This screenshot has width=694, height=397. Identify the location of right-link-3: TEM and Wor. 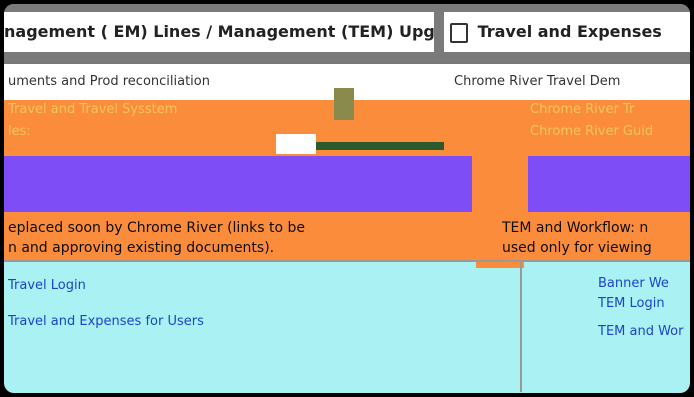
(640, 331).